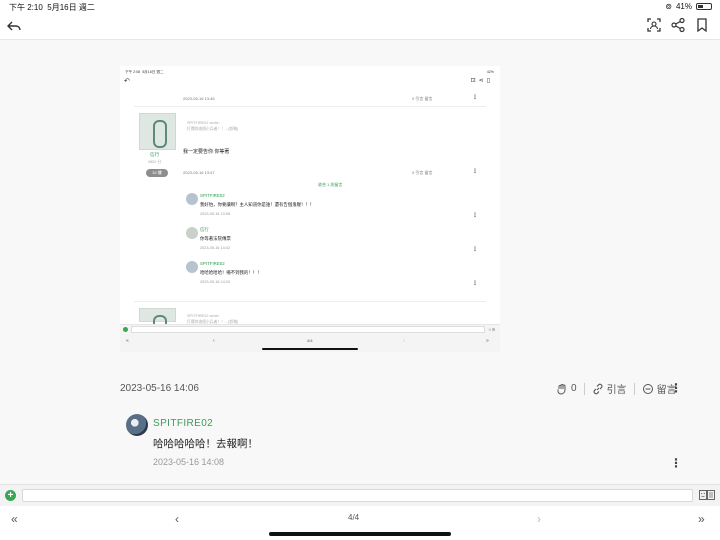 The image size is (720, 540). Describe the element at coordinates (159, 388) in the screenshot. I see `post-date: 2023-05-16 14:06` at that location.